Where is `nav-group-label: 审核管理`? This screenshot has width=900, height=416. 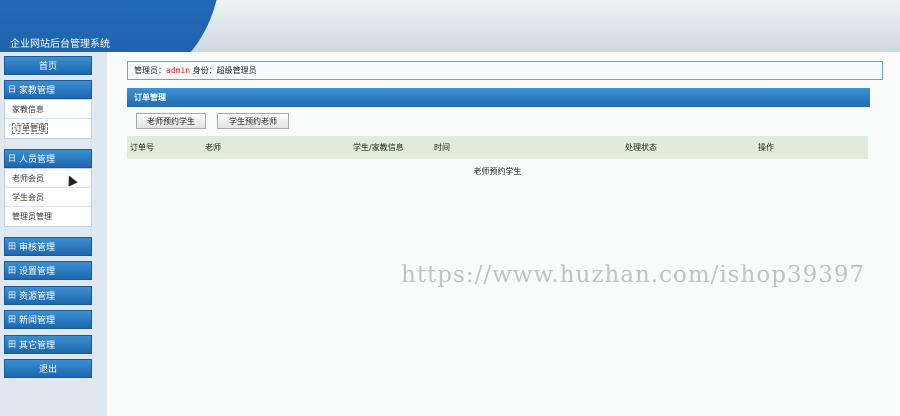
nav-group-label: 审核管理 is located at coordinates (37, 248).